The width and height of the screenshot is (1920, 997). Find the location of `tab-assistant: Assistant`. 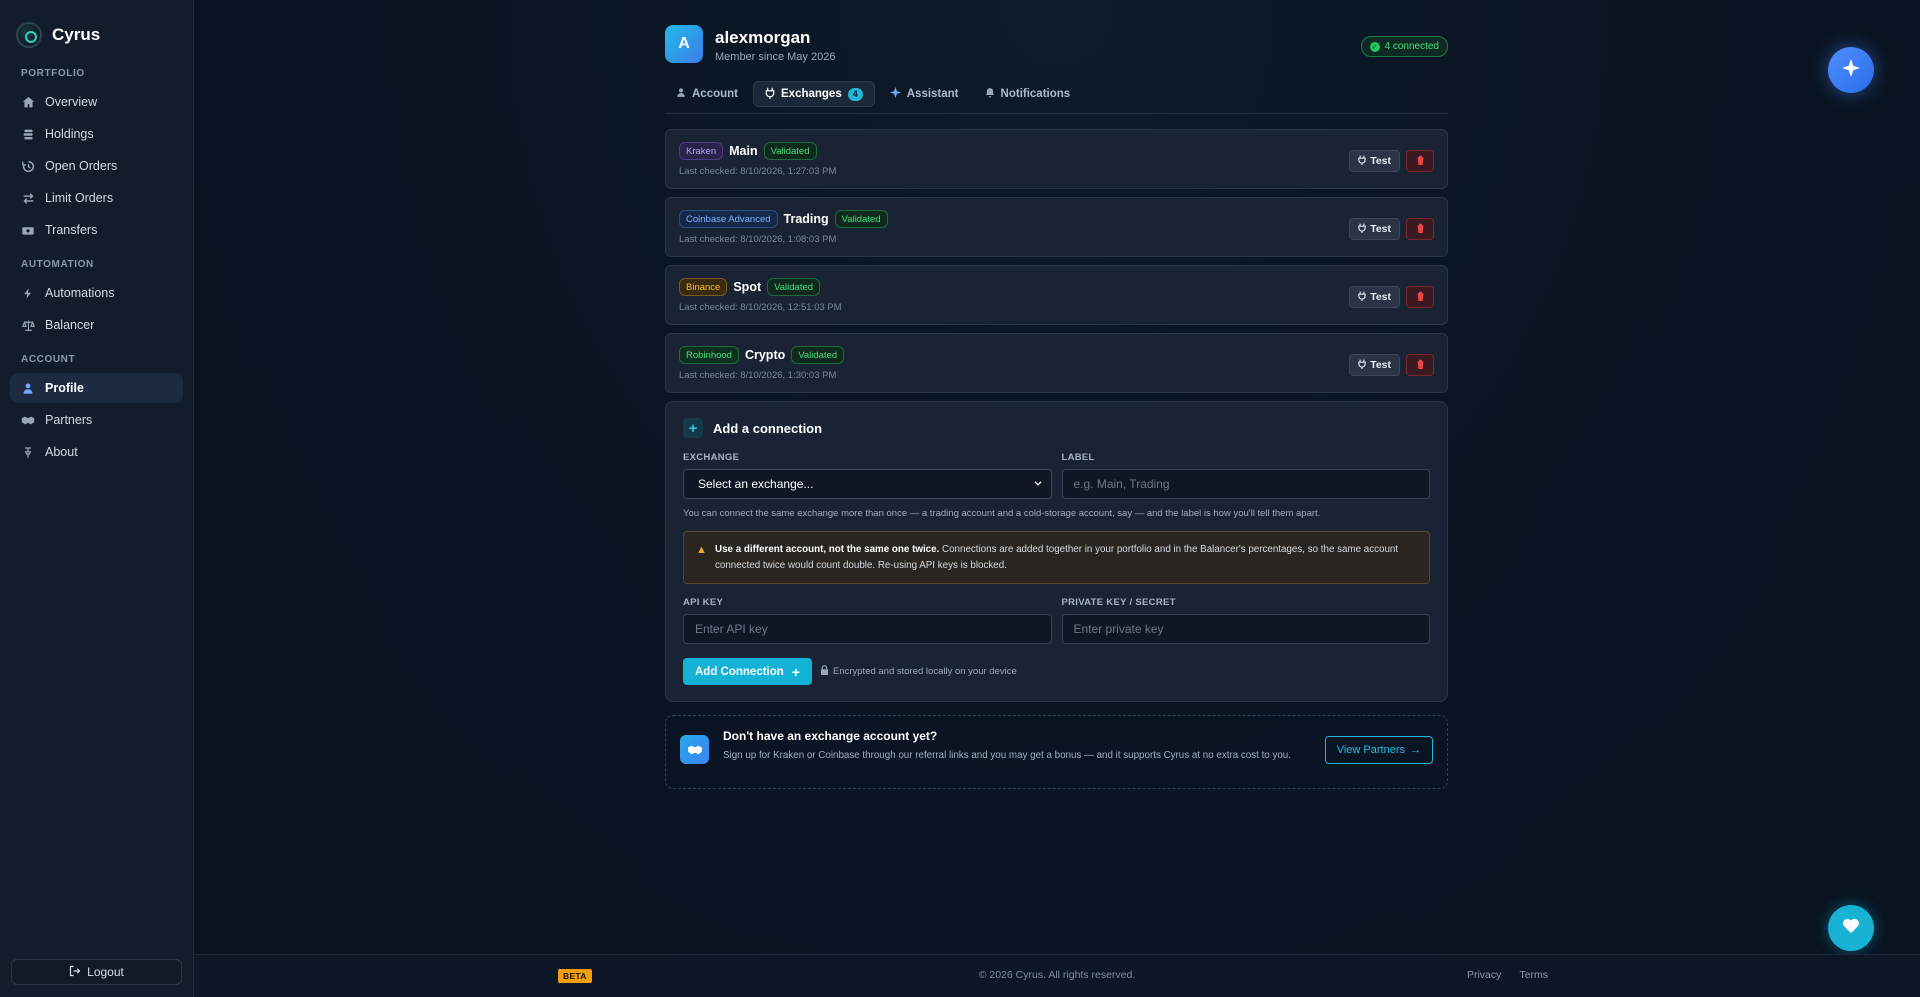

tab-assistant: Assistant is located at coordinates (924, 94).